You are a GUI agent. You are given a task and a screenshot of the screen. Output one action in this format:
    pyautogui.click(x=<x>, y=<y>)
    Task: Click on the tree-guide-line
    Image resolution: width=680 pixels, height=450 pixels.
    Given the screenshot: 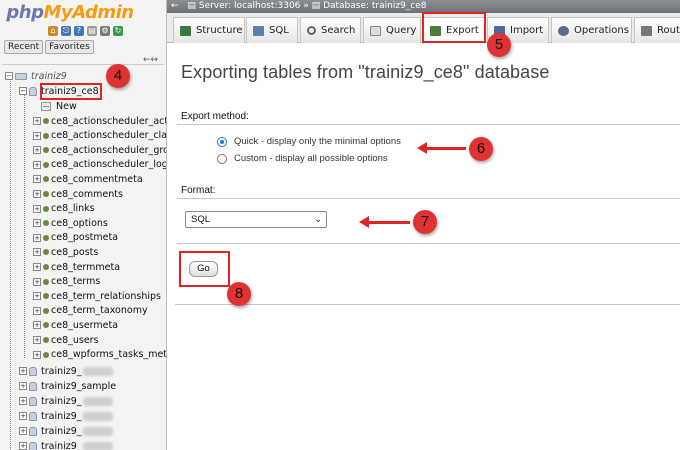 What is the action you would take?
    pyautogui.click(x=10, y=263)
    